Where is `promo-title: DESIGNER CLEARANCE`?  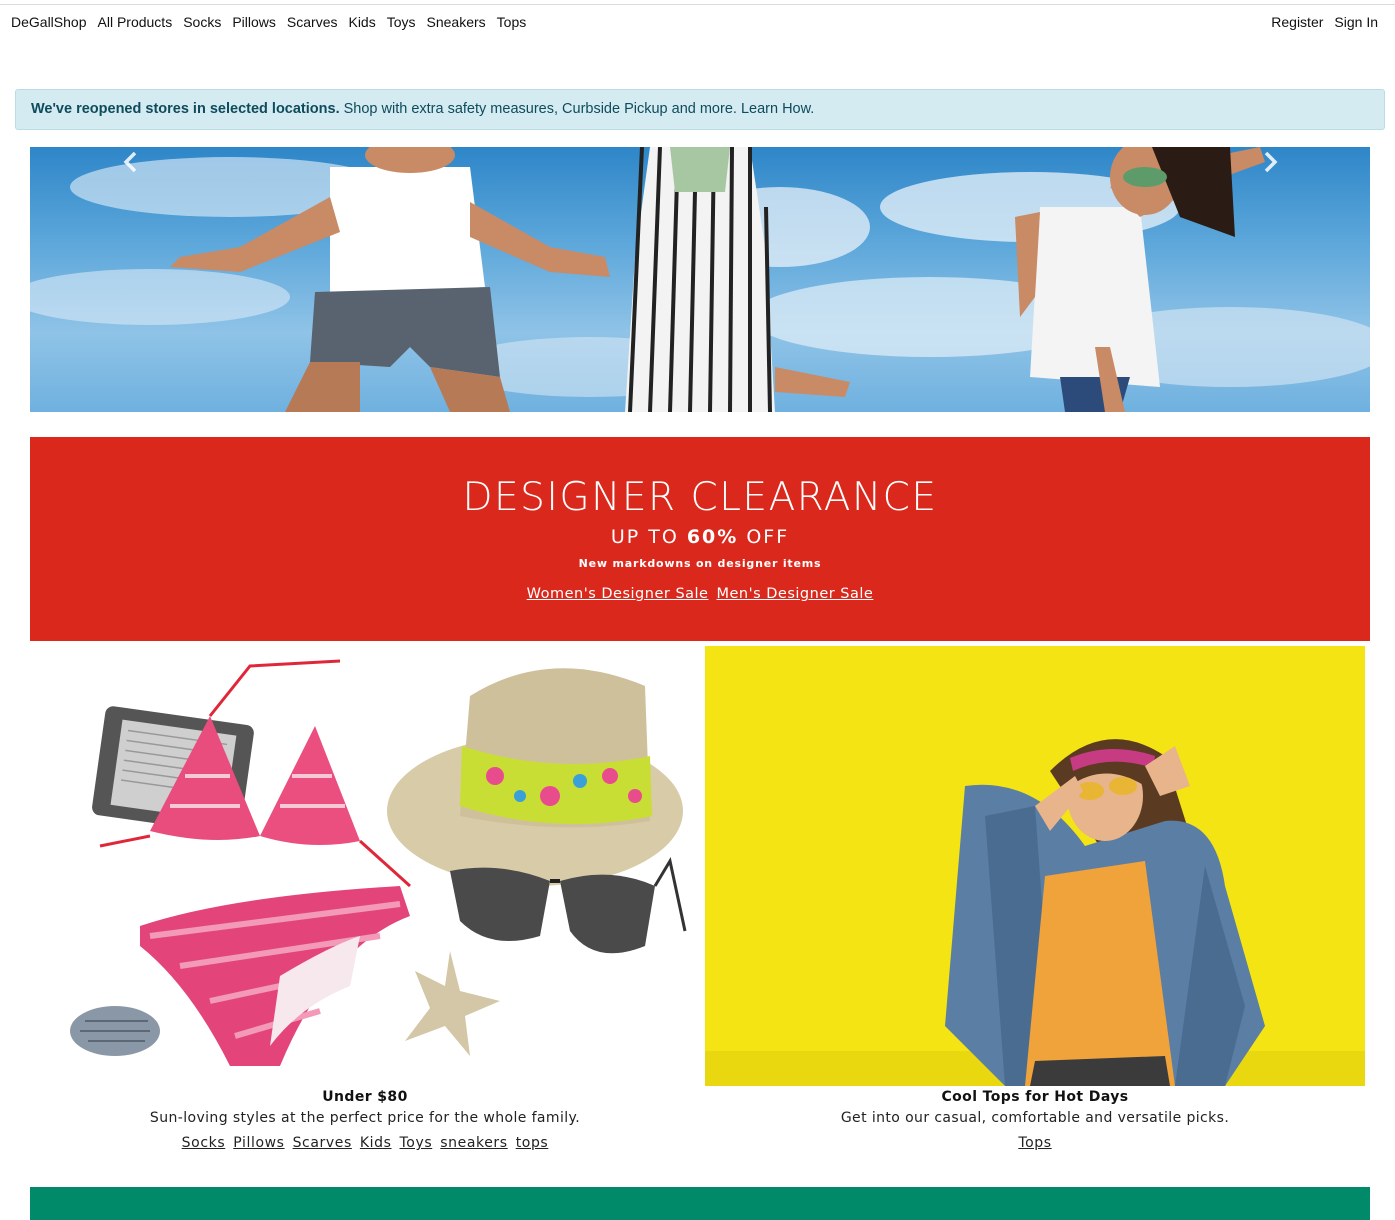
promo-title: DESIGNER CLEARANCE is located at coordinates (700, 497).